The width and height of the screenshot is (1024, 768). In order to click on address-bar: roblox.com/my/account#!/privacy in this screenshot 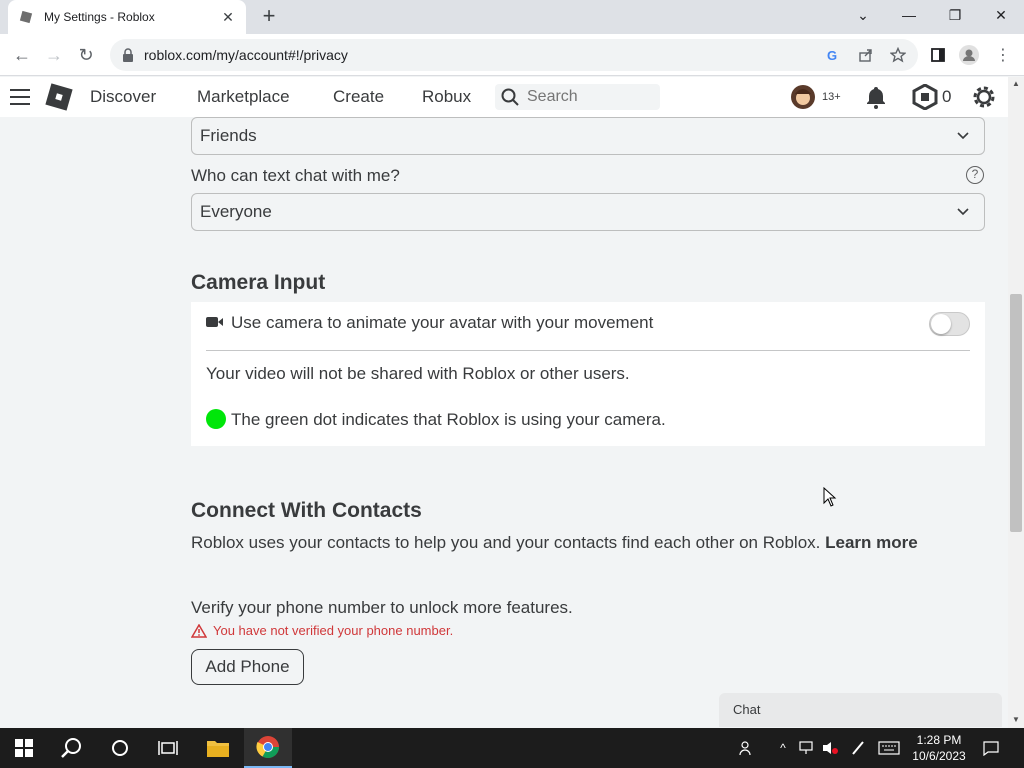, I will do `click(514, 55)`.